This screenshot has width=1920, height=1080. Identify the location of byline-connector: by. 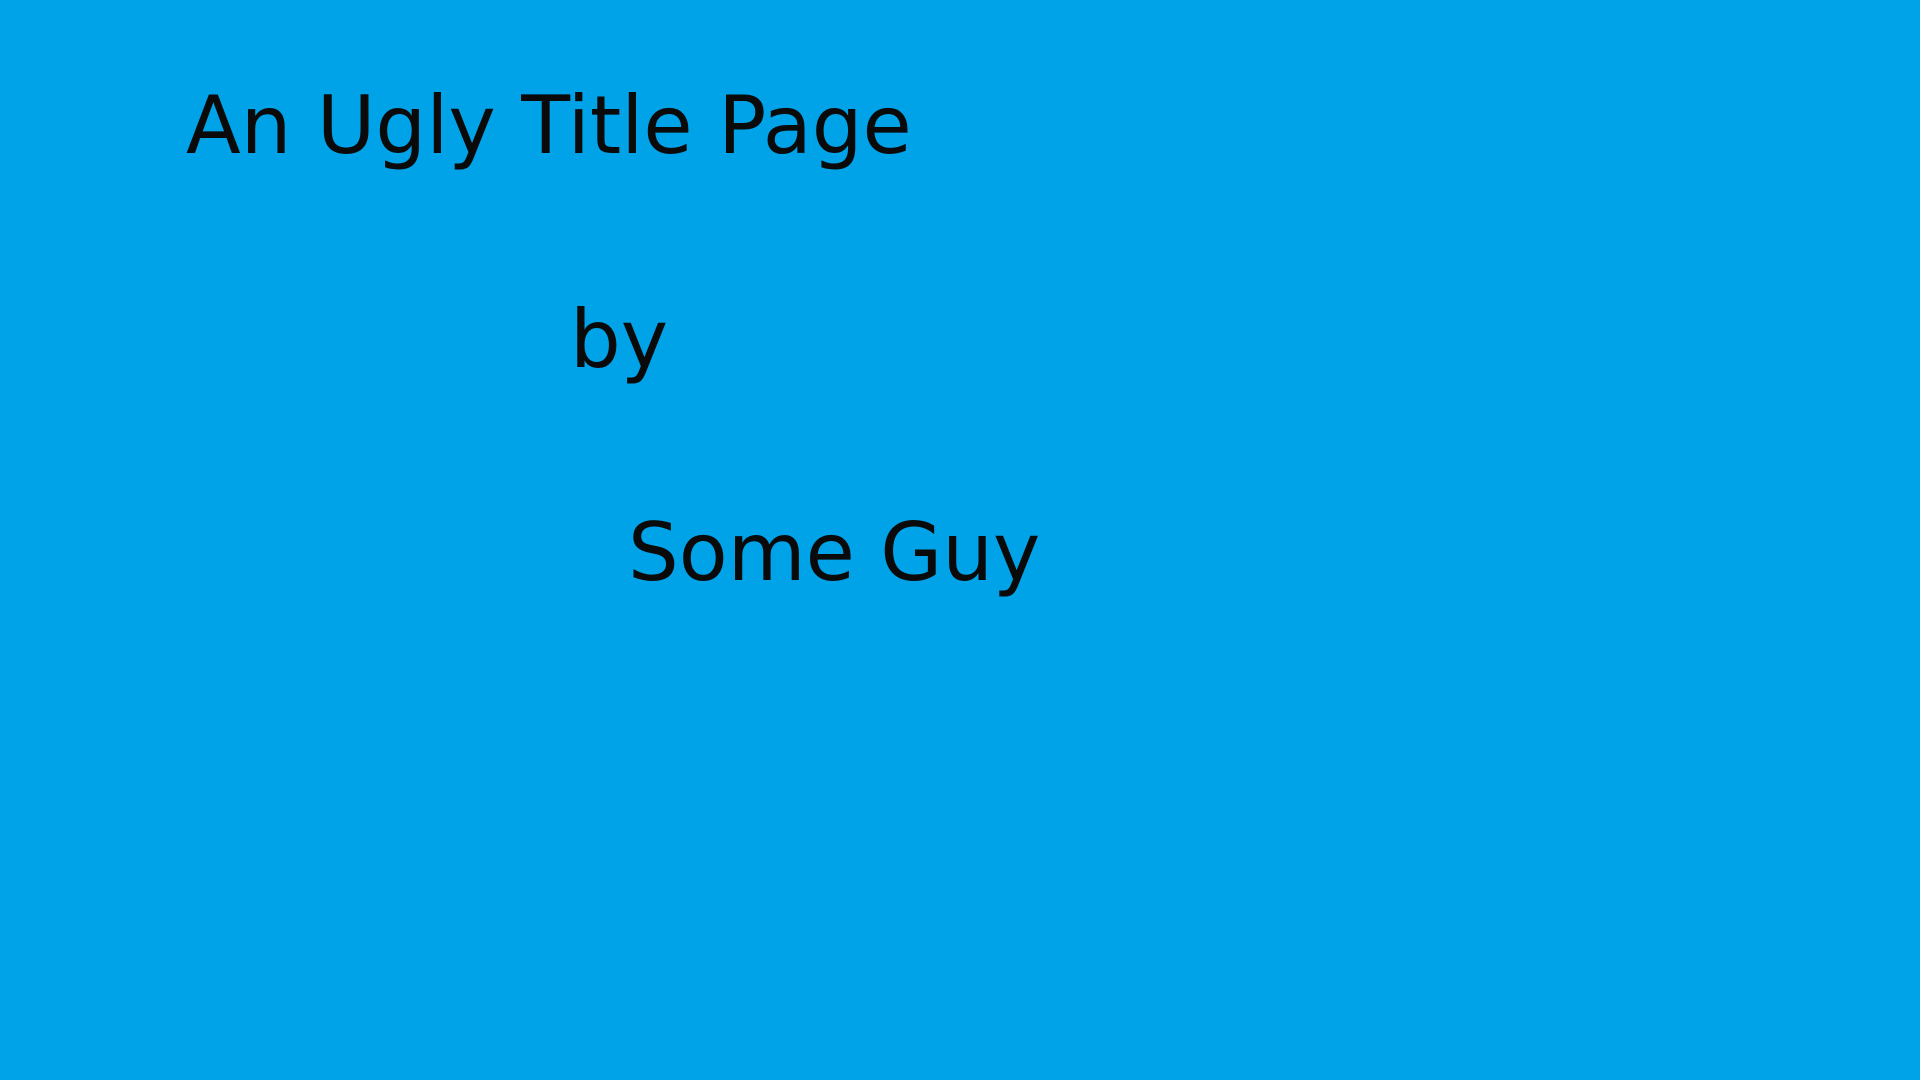
(619, 339).